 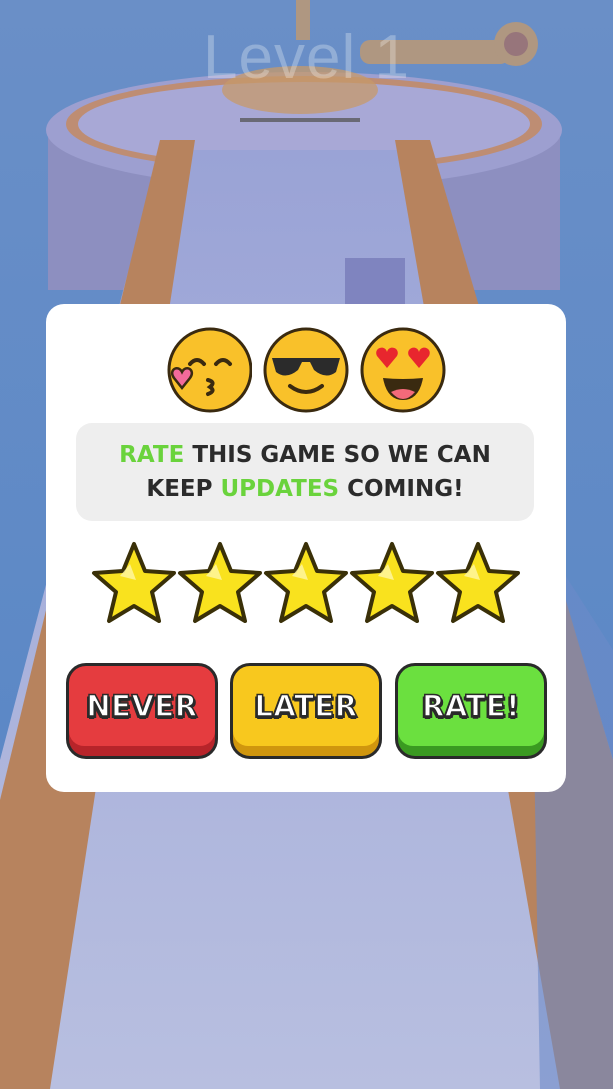 What do you see at coordinates (220, 584) in the screenshot?
I see `star-2-icon` at bounding box center [220, 584].